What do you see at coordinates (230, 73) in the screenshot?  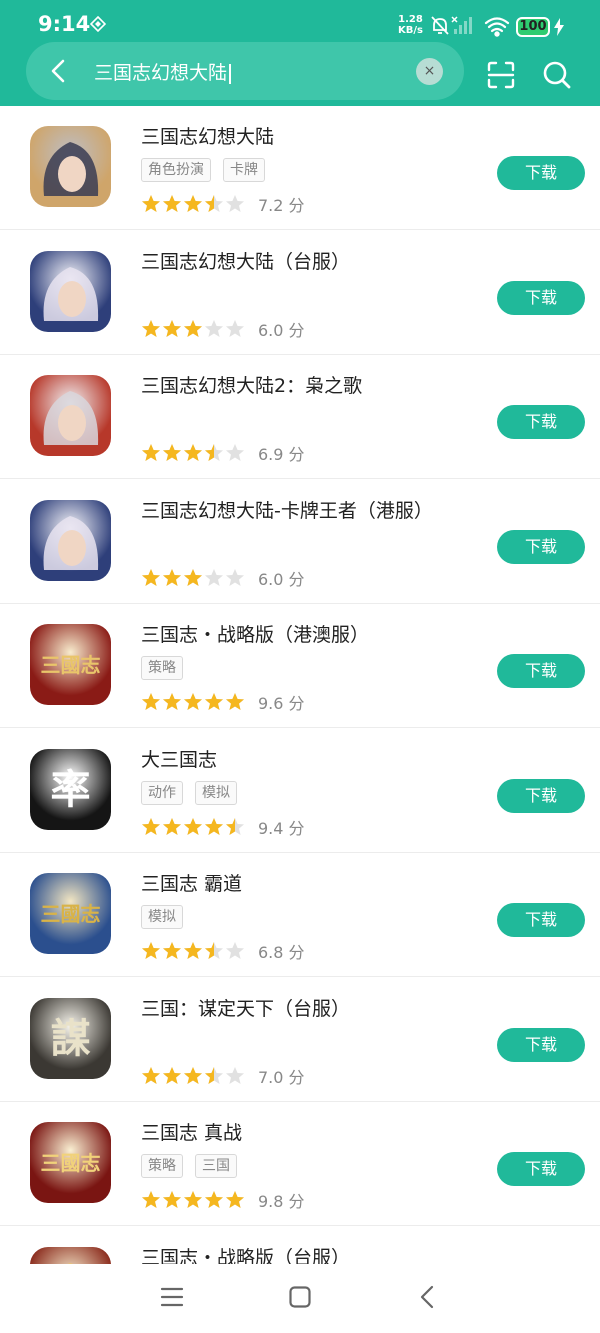 I see `text-caret` at bounding box center [230, 73].